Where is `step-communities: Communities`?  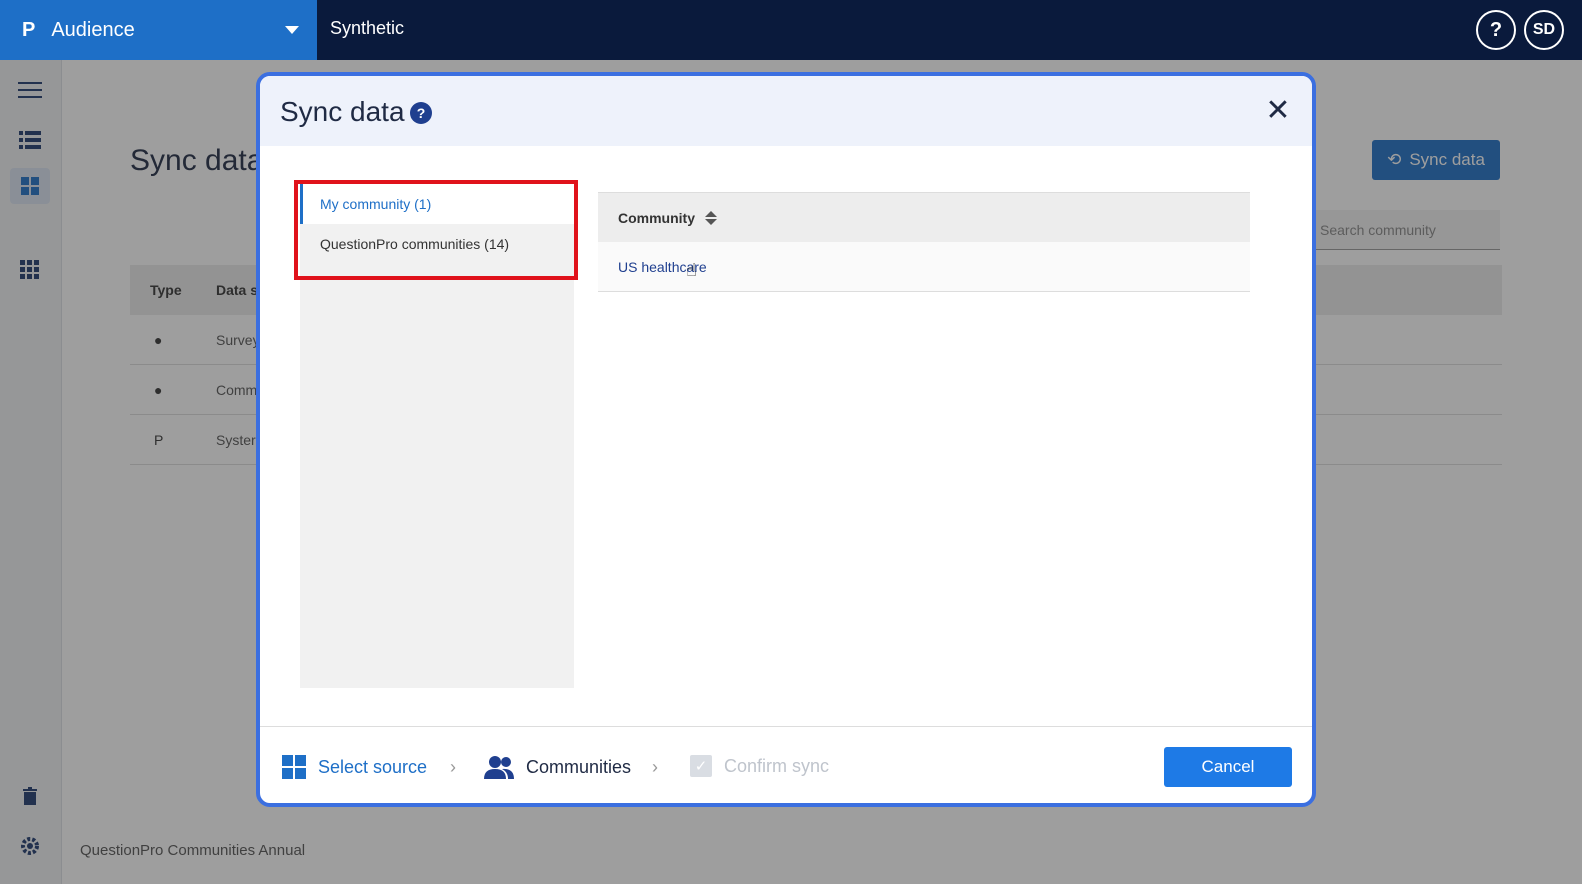
step-communities: Communities is located at coordinates (557, 767).